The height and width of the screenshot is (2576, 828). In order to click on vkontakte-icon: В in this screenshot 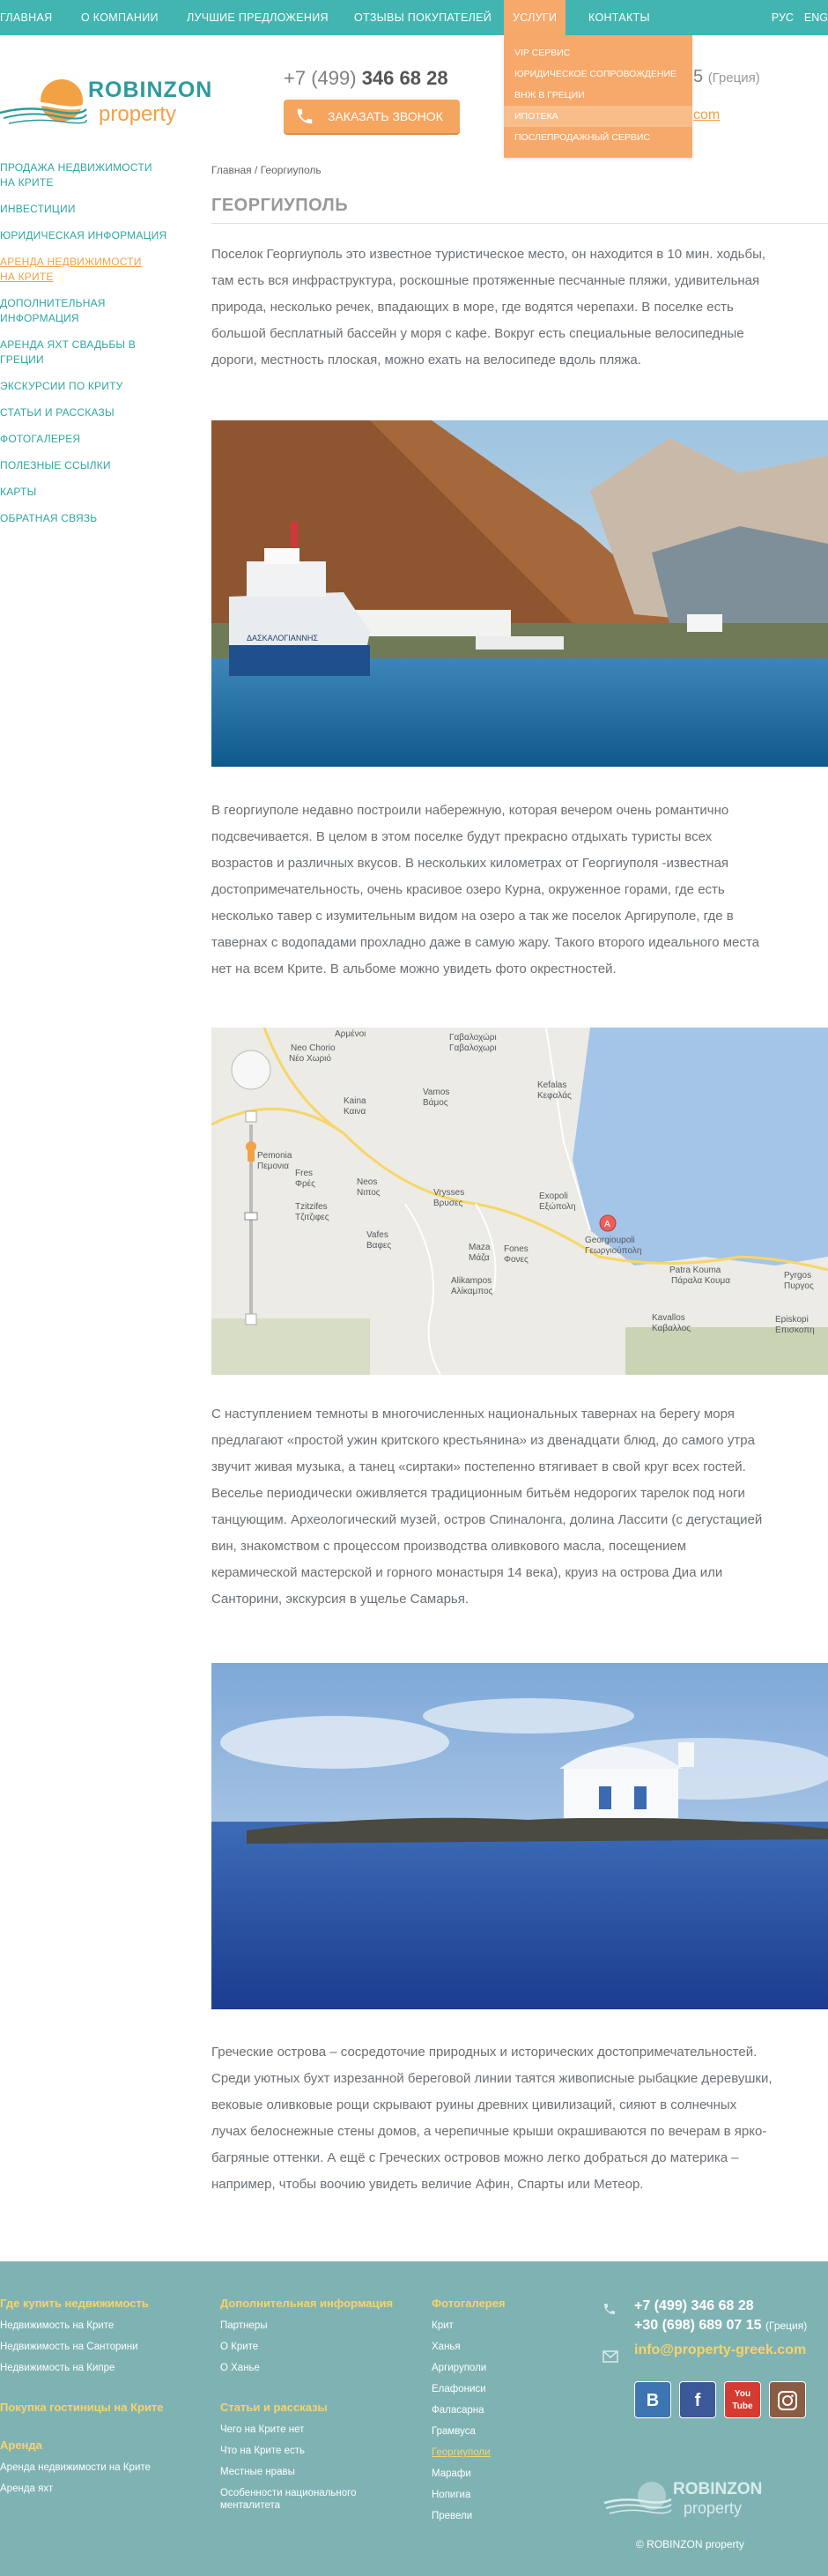, I will do `click(652, 2399)`.